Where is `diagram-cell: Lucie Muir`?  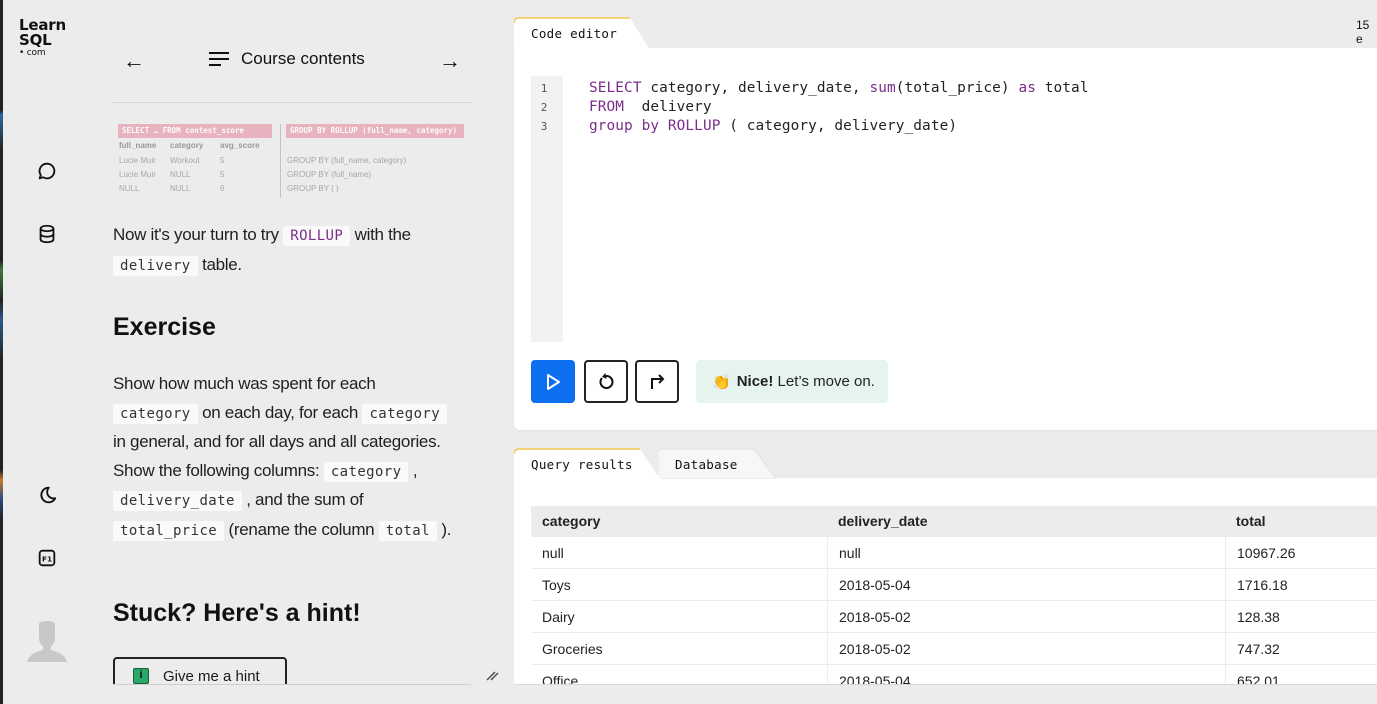
diagram-cell: Lucie Muir is located at coordinates (137, 174).